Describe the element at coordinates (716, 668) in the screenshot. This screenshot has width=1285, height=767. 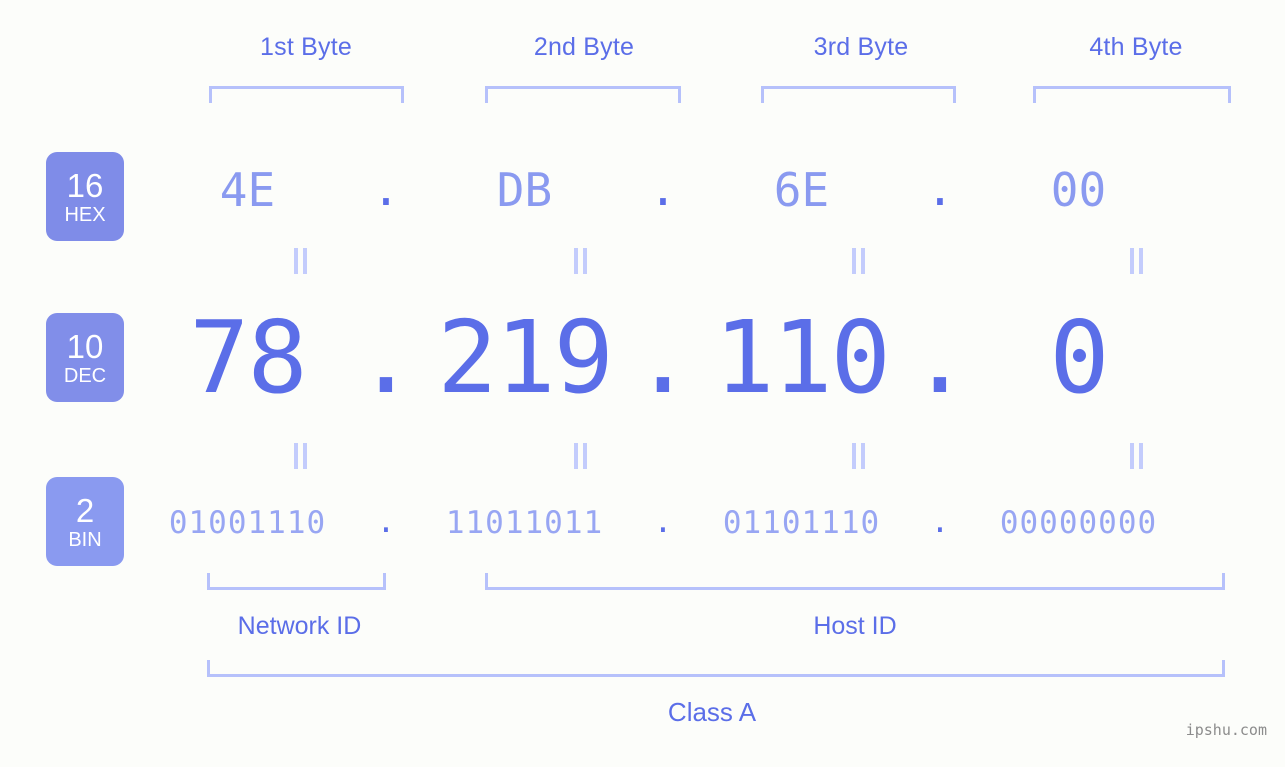
I see `class-bracket` at that location.